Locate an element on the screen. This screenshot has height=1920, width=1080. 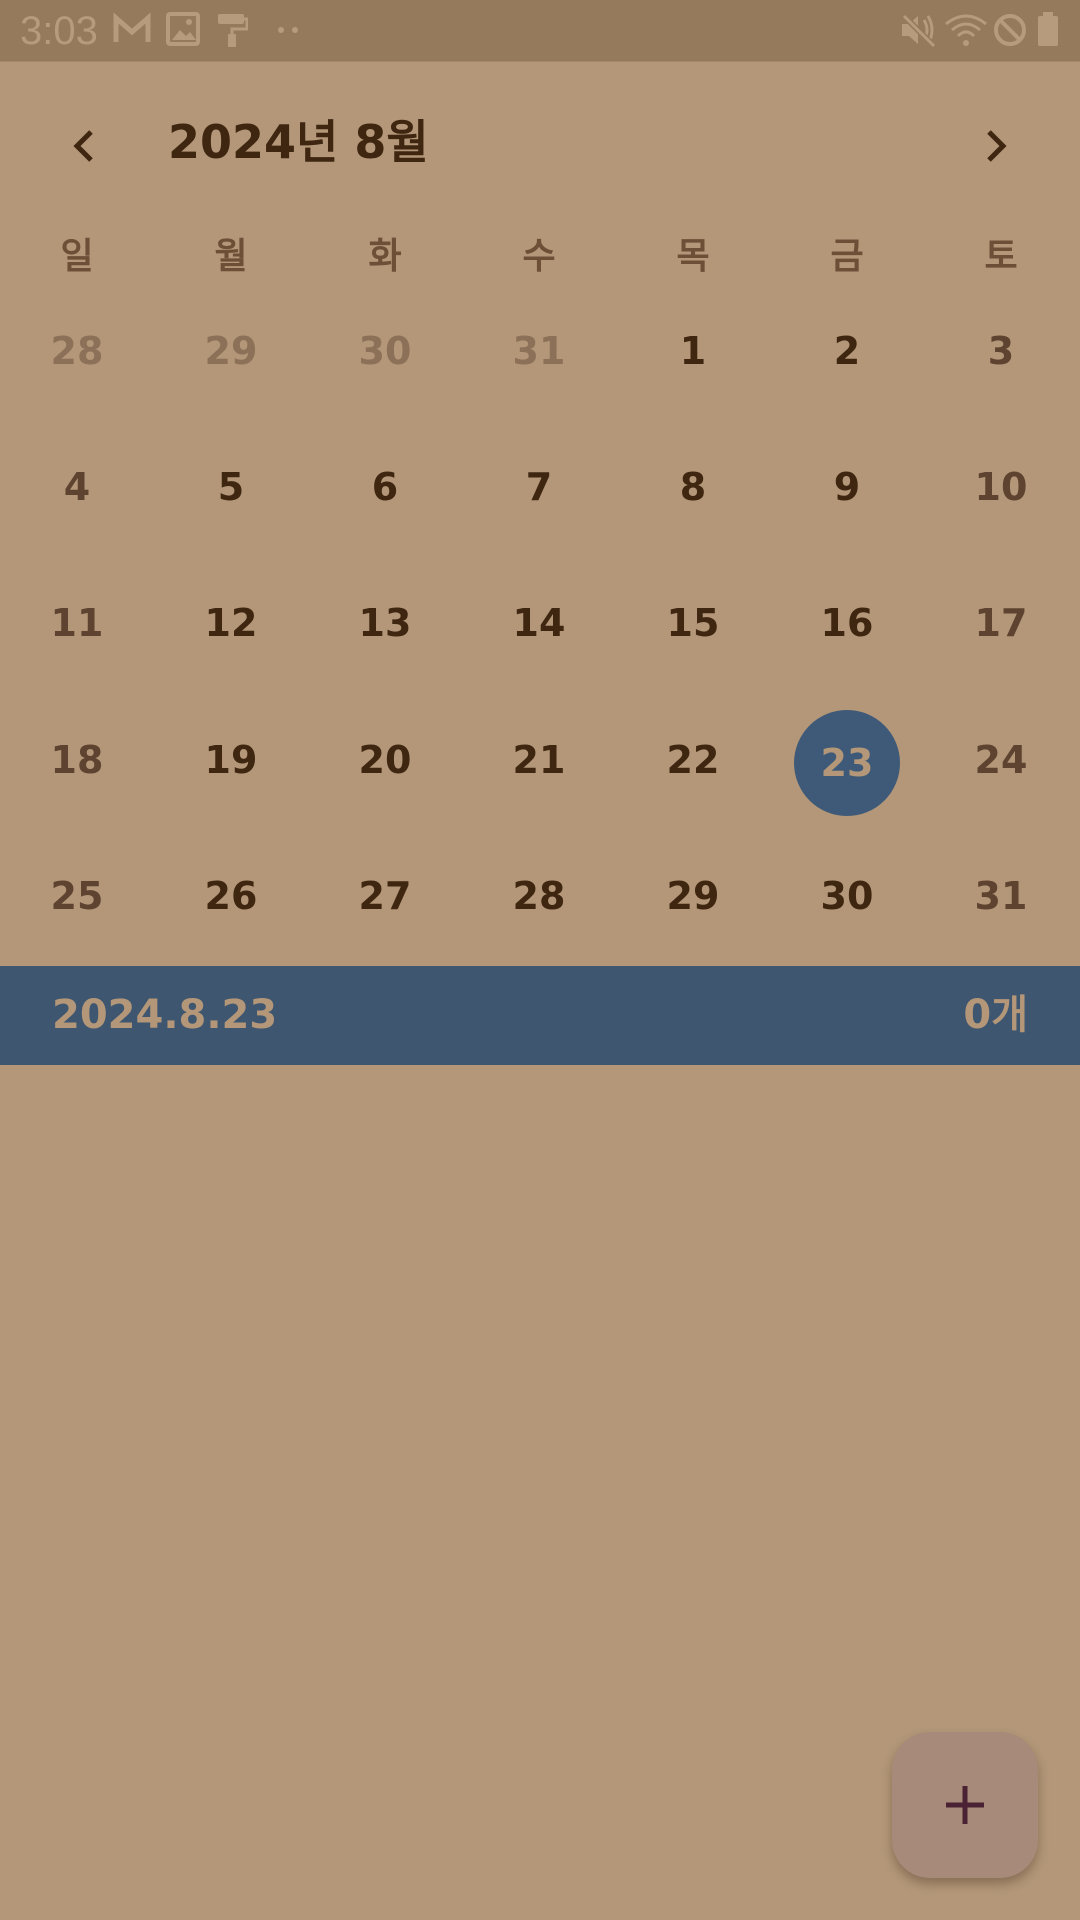
day-cell: 25 is located at coordinates (77, 896).